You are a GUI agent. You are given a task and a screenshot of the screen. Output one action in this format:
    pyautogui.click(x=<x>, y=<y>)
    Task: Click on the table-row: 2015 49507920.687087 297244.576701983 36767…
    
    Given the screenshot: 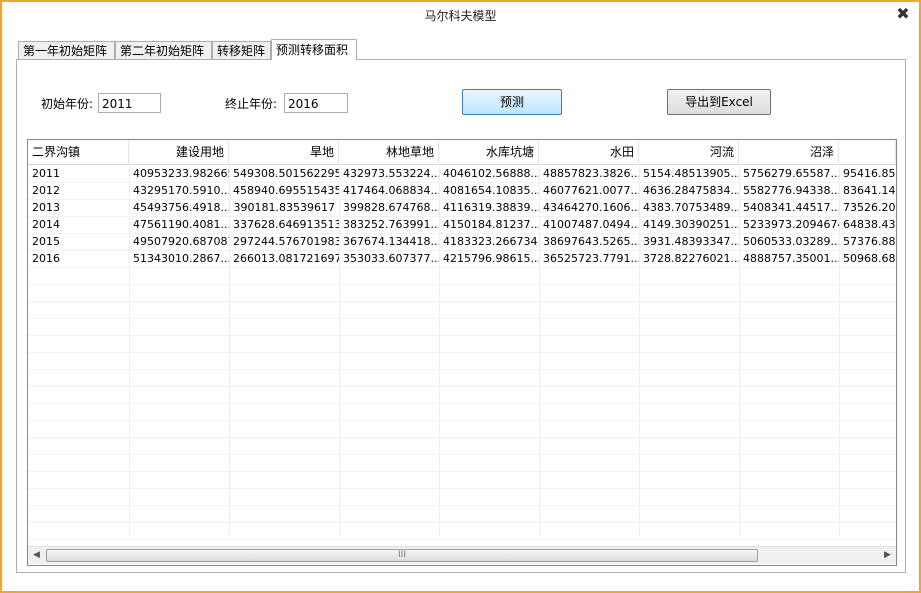 What is the action you would take?
    pyautogui.click(x=462, y=241)
    